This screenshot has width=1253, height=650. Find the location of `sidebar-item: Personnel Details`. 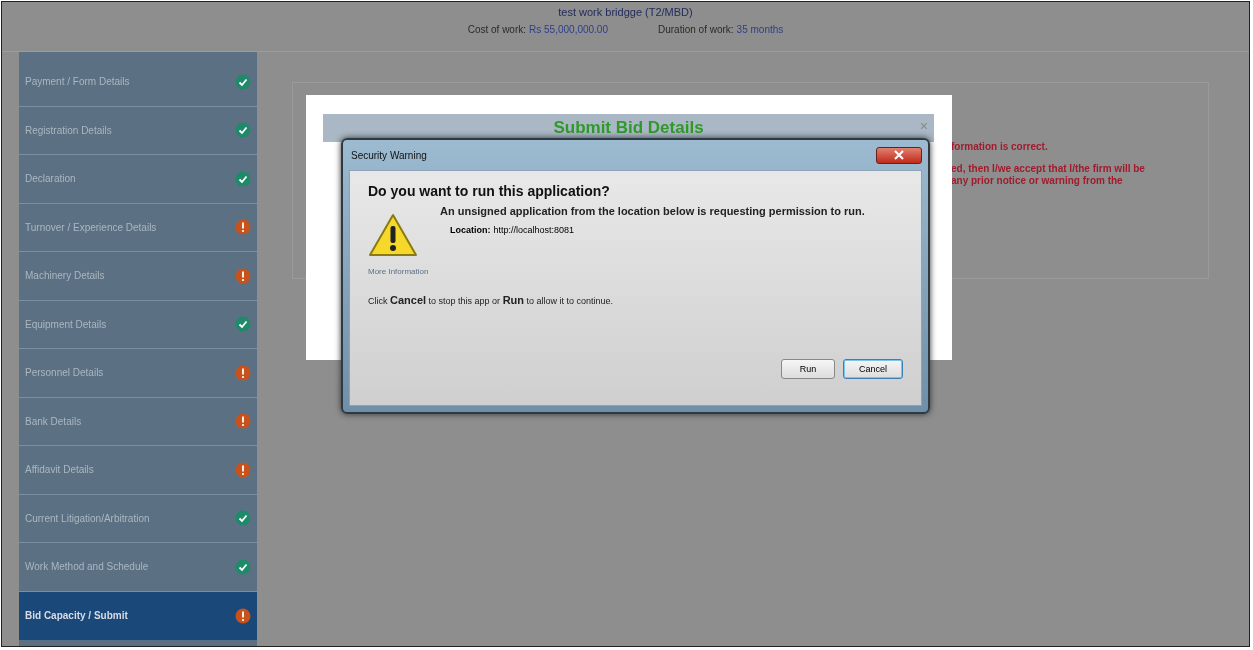

sidebar-item: Personnel Details is located at coordinates (138, 373).